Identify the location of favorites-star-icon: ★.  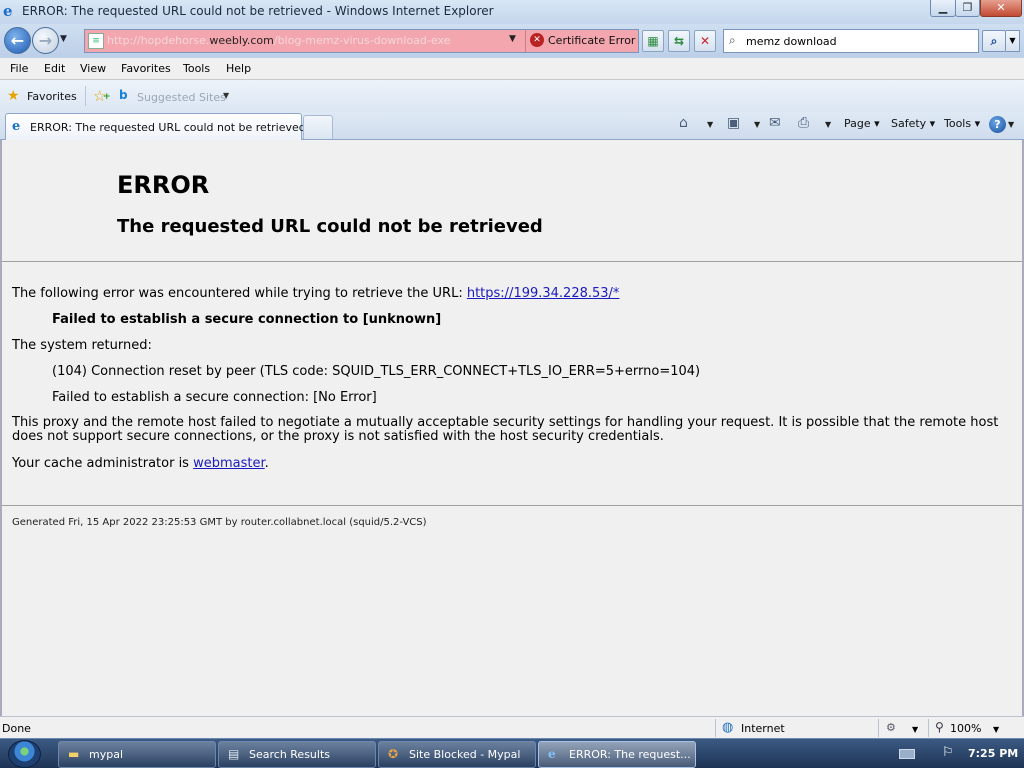
(13, 96).